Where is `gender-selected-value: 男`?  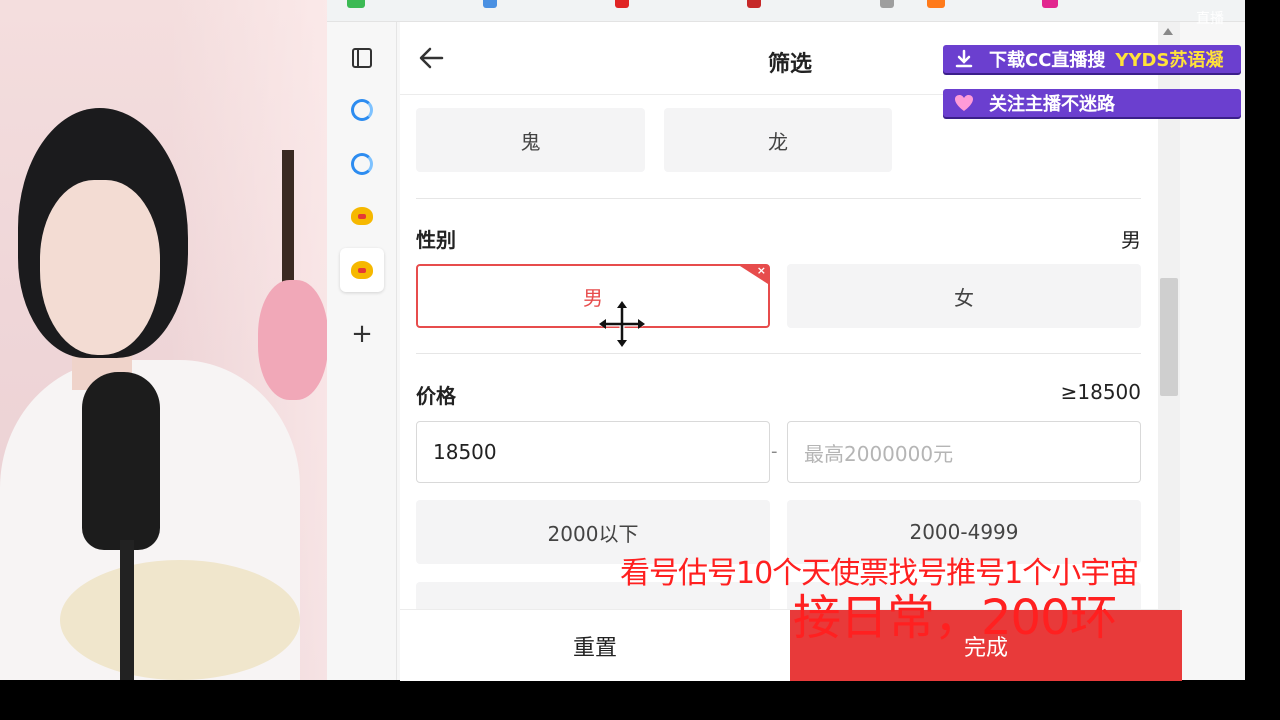
gender-selected-value: 男 is located at coordinates (1131, 240).